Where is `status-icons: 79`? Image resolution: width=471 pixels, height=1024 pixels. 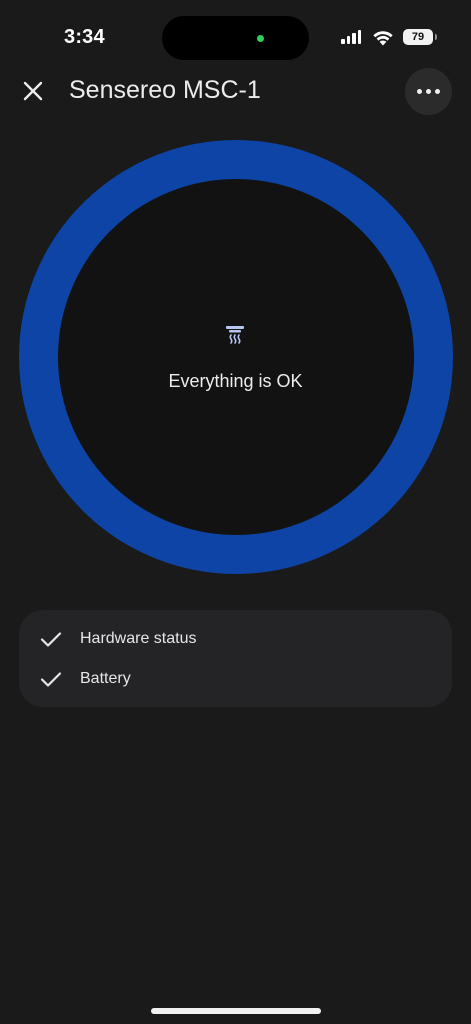
status-icons: 79 is located at coordinates (389, 37).